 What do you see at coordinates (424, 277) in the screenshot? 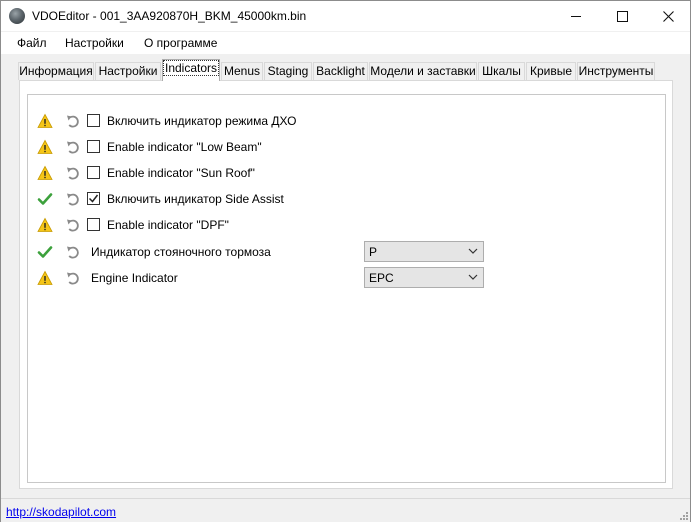
I see `engine-indicator-select: EPC` at bounding box center [424, 277].